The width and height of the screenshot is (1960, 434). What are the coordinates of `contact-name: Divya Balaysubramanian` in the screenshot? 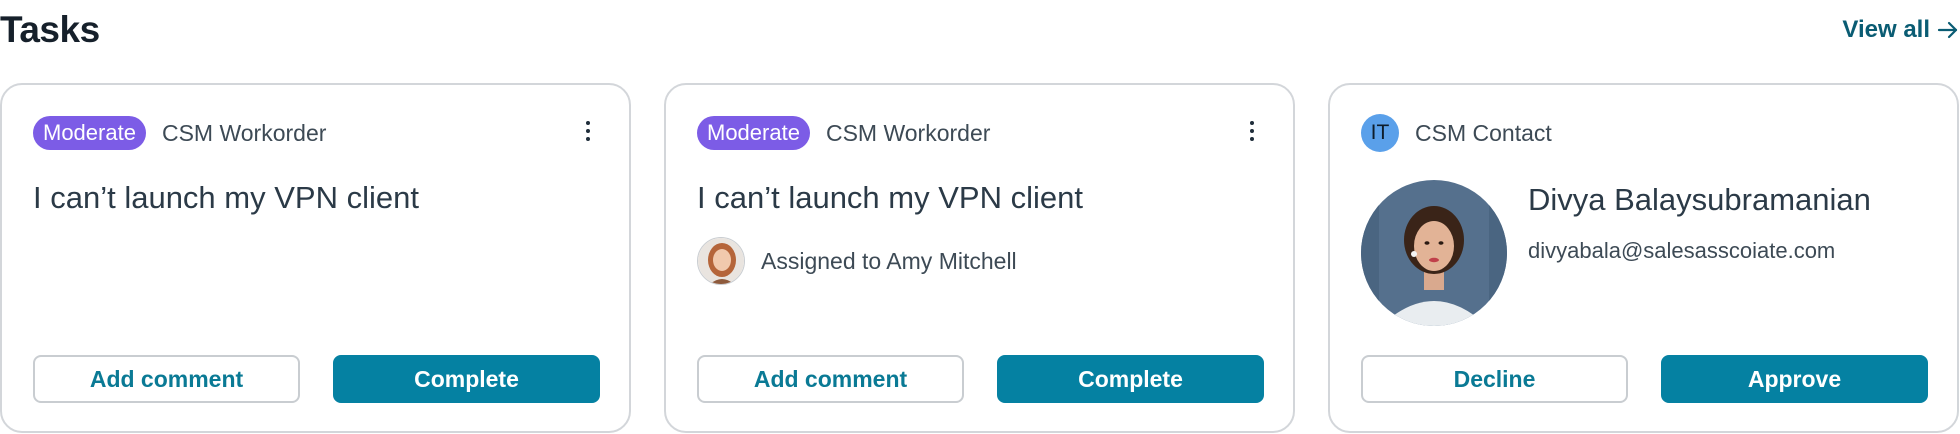 It's located at (1699, 199).